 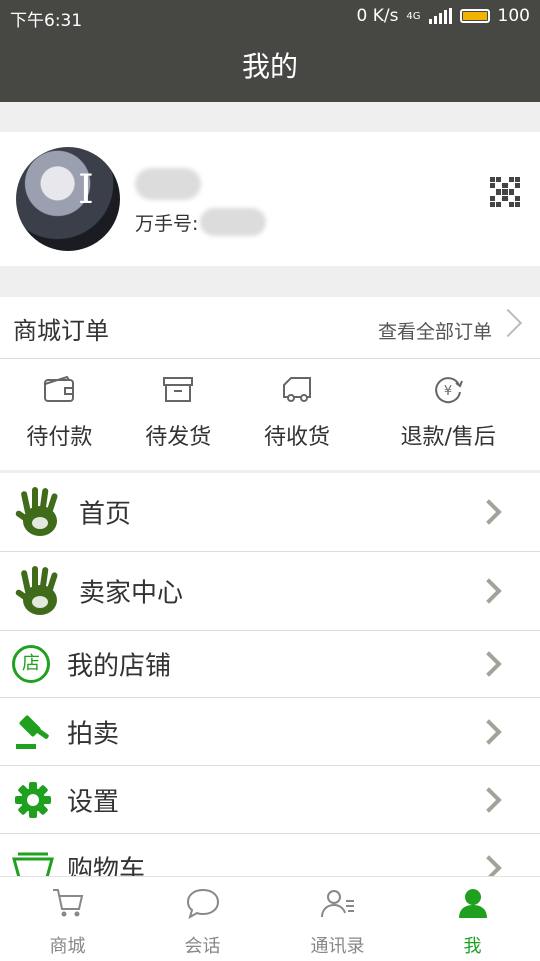 What do you see at coordinates (337, 946) in the screenshot?
I see `tab-label: 通讯录` at bounding box center [337, 946].